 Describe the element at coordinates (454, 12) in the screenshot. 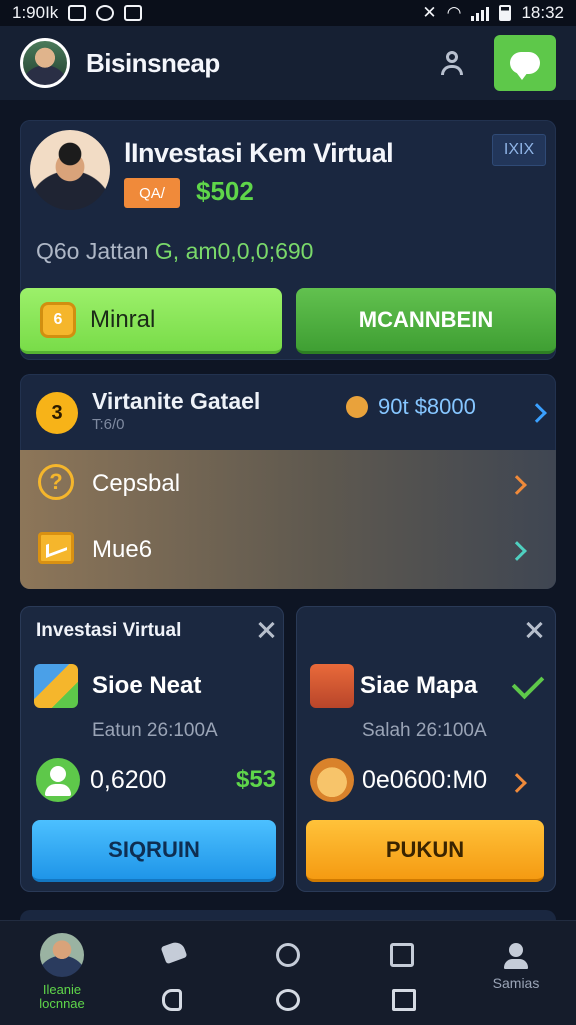

I see `wifi-icon: ◠` at that location.